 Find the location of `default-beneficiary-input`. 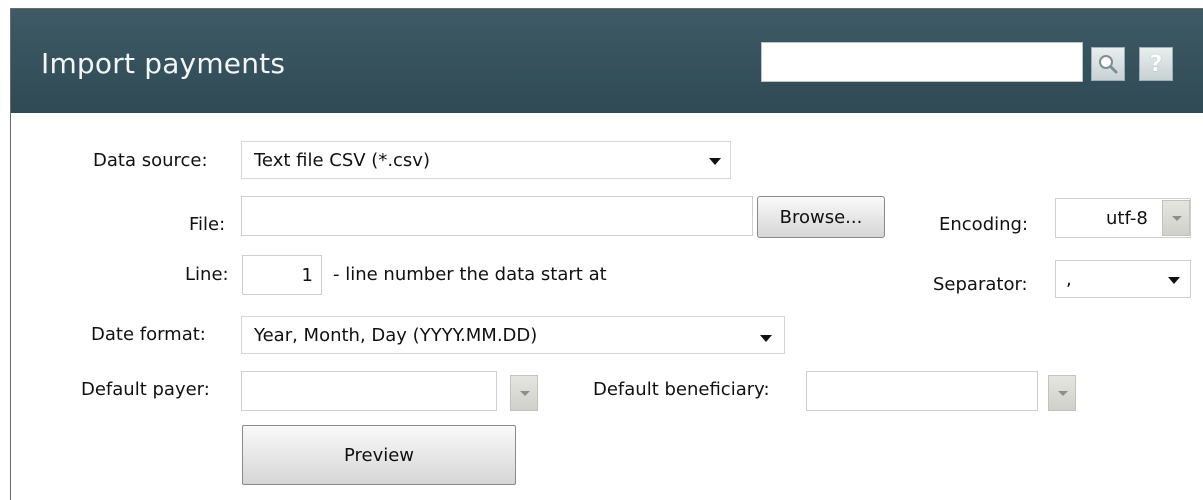

default-beneficiary-input is located at coordinates (922, 391).